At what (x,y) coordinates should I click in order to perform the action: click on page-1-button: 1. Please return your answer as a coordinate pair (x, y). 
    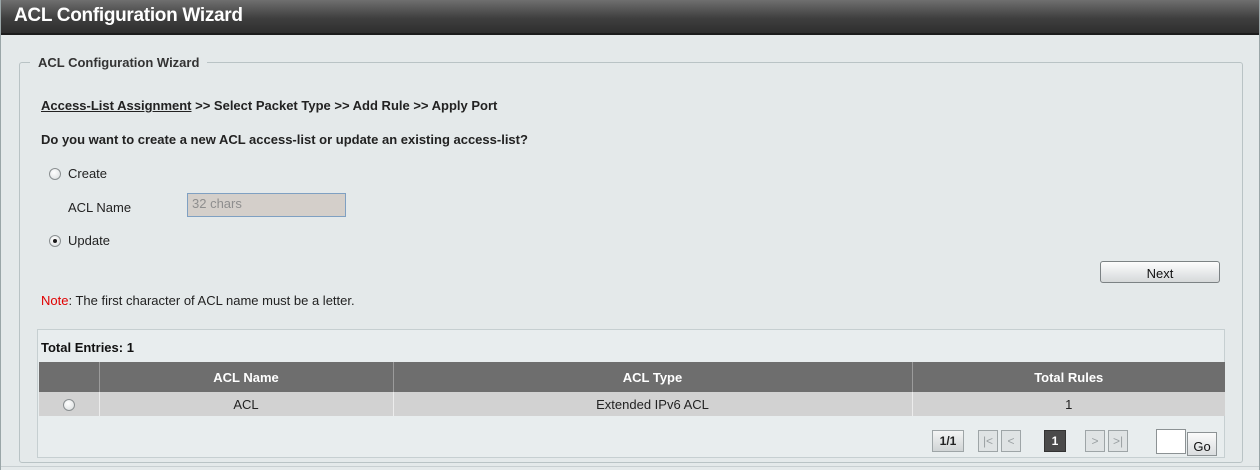
    Looking at the image, I should click on (1055, 441).